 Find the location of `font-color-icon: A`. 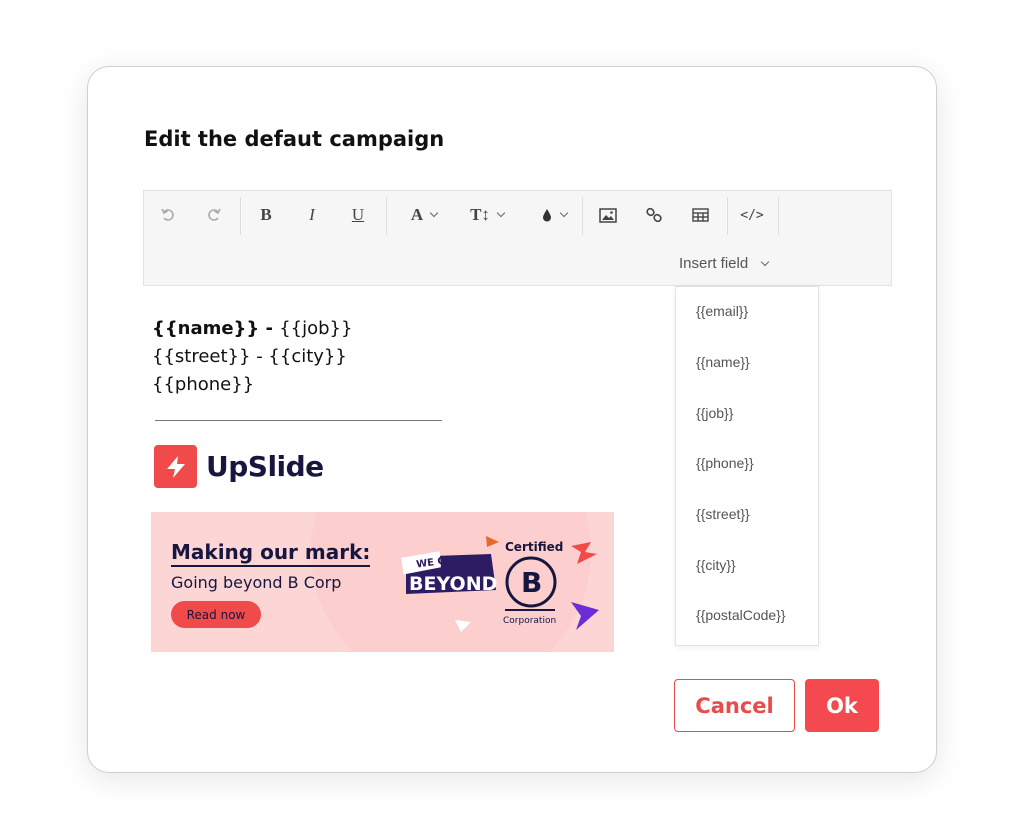

font-color-icon: A is located at coordinates (417, 214).